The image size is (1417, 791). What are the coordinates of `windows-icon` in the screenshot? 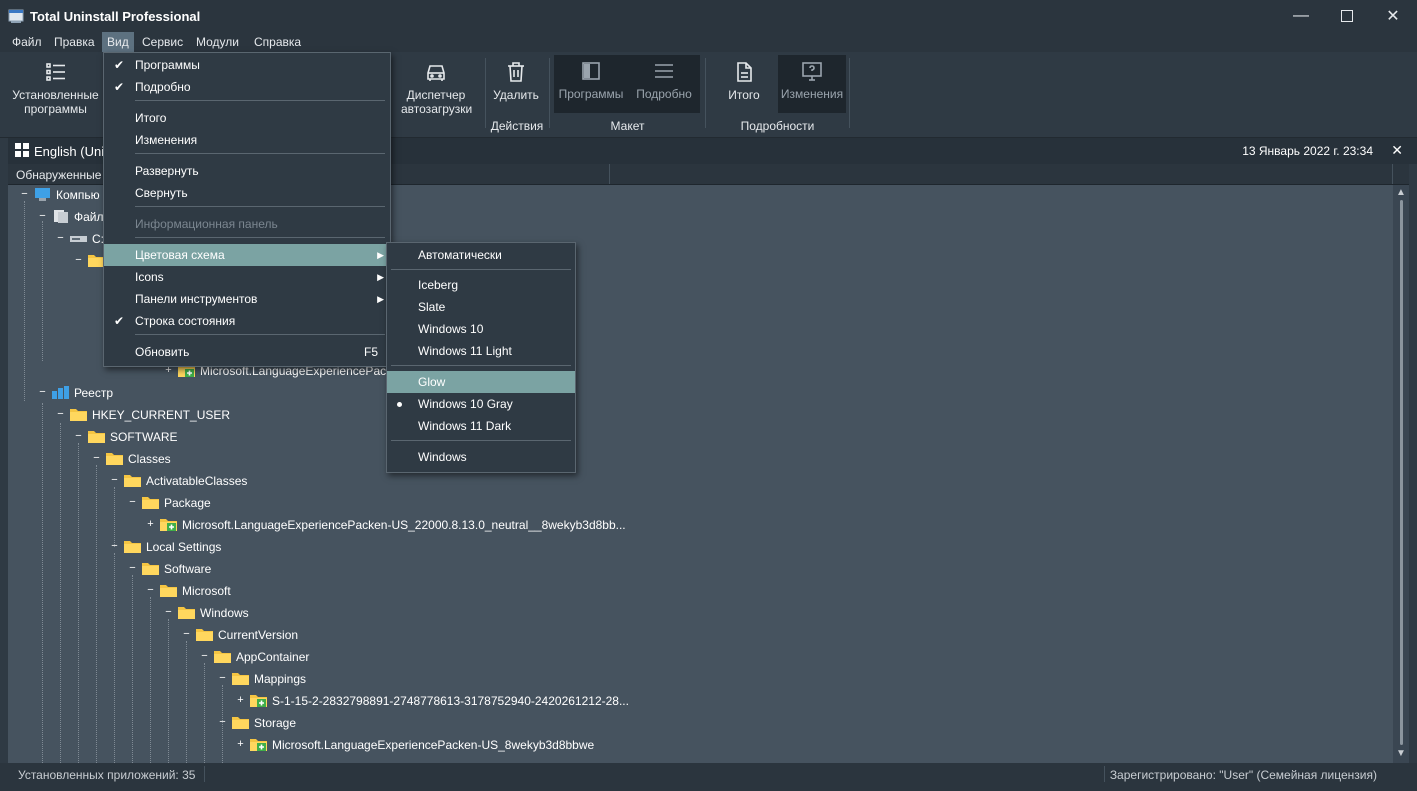 It's located at (22, 150).